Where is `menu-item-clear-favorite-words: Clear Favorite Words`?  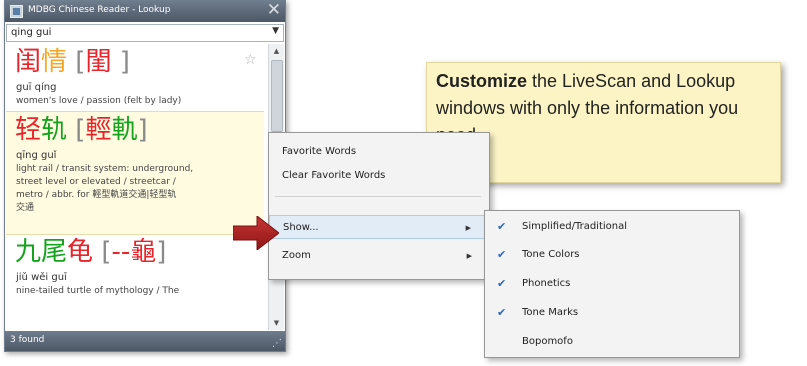 menu-item-clear-favorite-words: Clear Favorite Words is located at coordinates (379, 176).